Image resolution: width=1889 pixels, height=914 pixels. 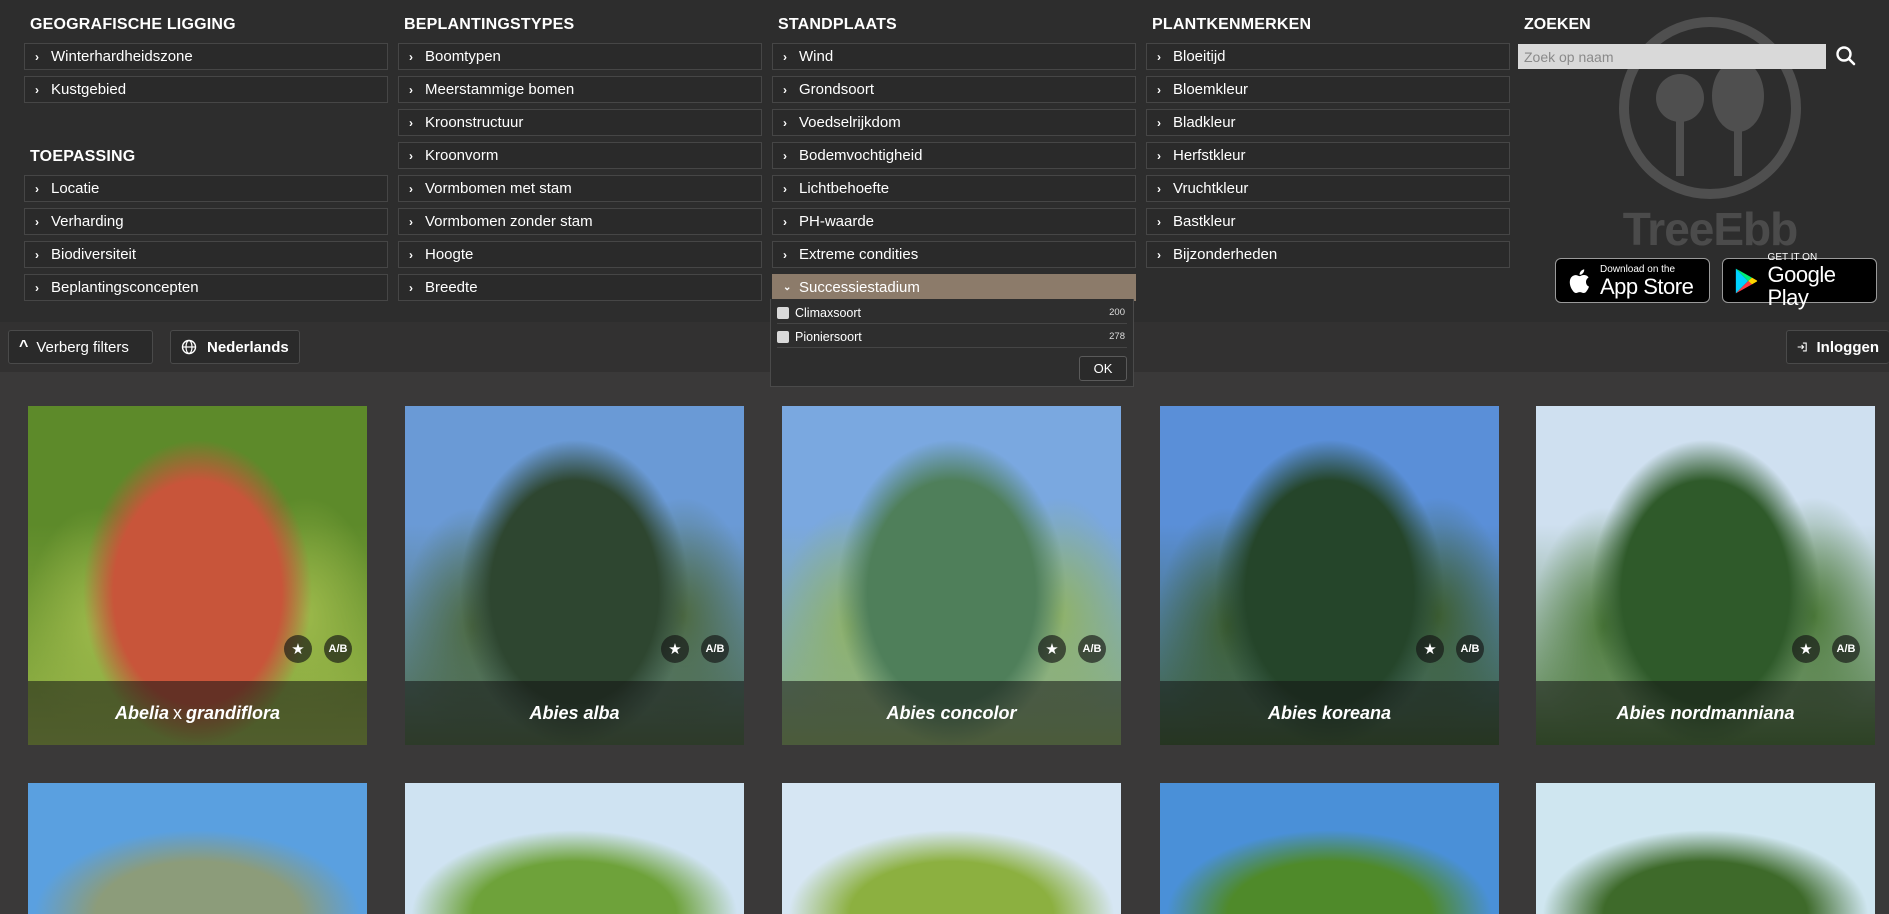 I want to click on chevron-up-icon: ^, so click(x=24, y=346).